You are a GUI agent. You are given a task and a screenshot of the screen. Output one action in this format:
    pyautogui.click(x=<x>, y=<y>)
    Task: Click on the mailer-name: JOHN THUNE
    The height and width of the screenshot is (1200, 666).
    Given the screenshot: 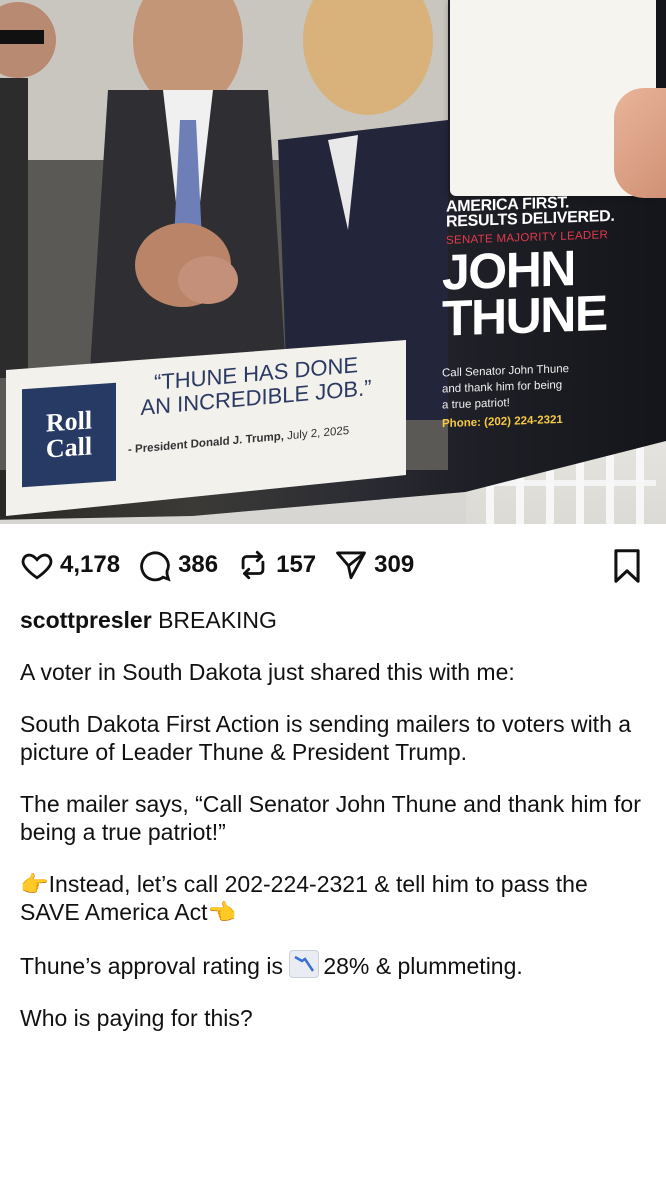 What is the action you would take?
    pyautogui.click(x=547, y=293)
    